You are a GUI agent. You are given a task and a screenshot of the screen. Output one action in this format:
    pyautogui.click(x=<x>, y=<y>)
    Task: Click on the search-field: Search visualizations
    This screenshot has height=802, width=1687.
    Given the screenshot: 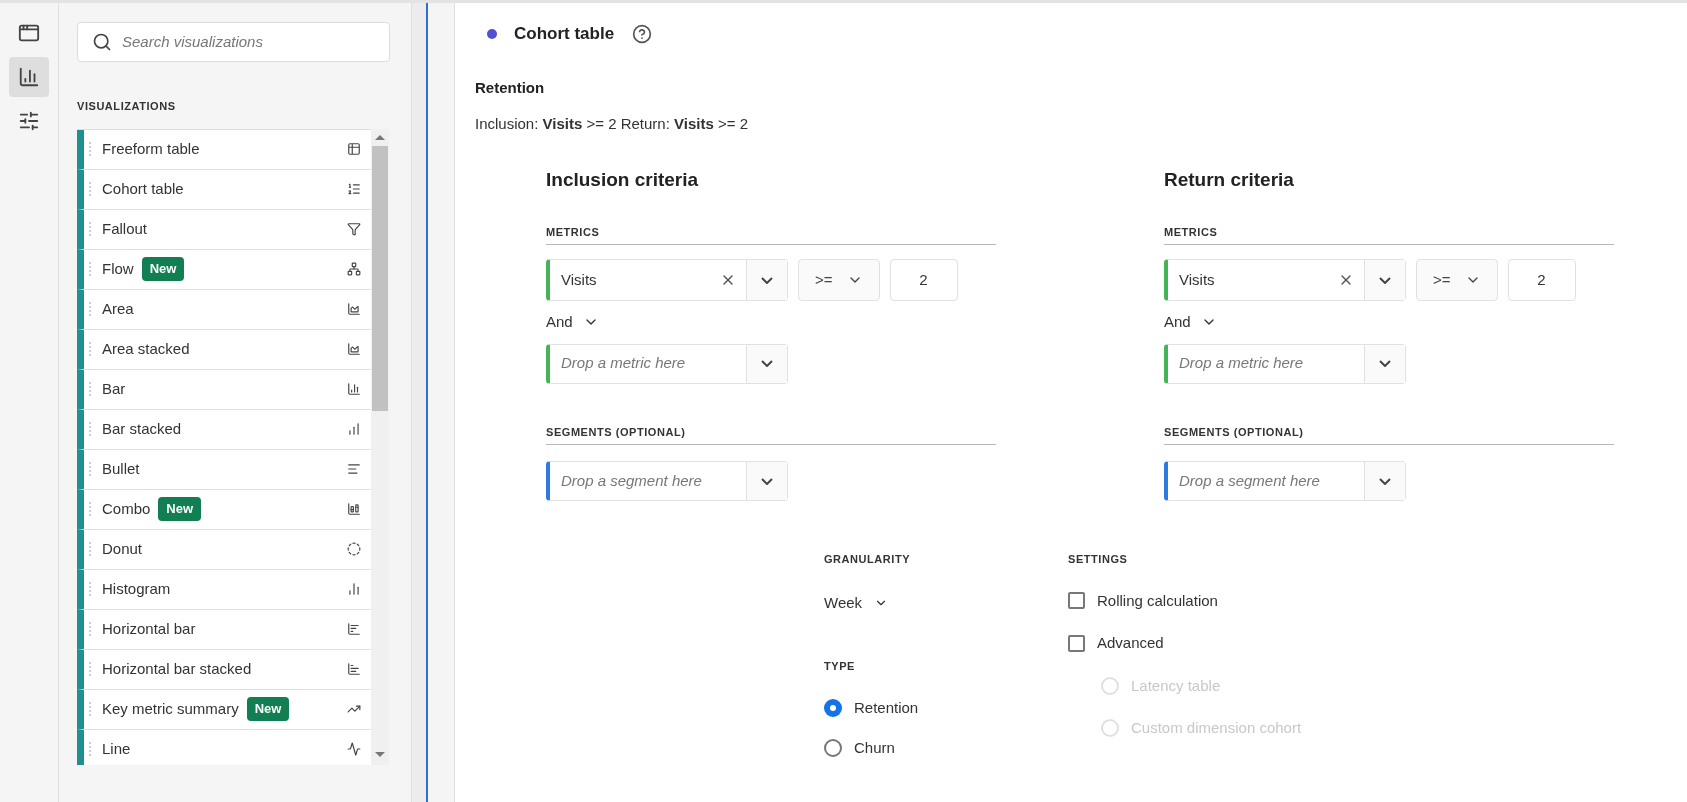 What is the action you would take?
    pyautogui.click(x=233, y=42)
    